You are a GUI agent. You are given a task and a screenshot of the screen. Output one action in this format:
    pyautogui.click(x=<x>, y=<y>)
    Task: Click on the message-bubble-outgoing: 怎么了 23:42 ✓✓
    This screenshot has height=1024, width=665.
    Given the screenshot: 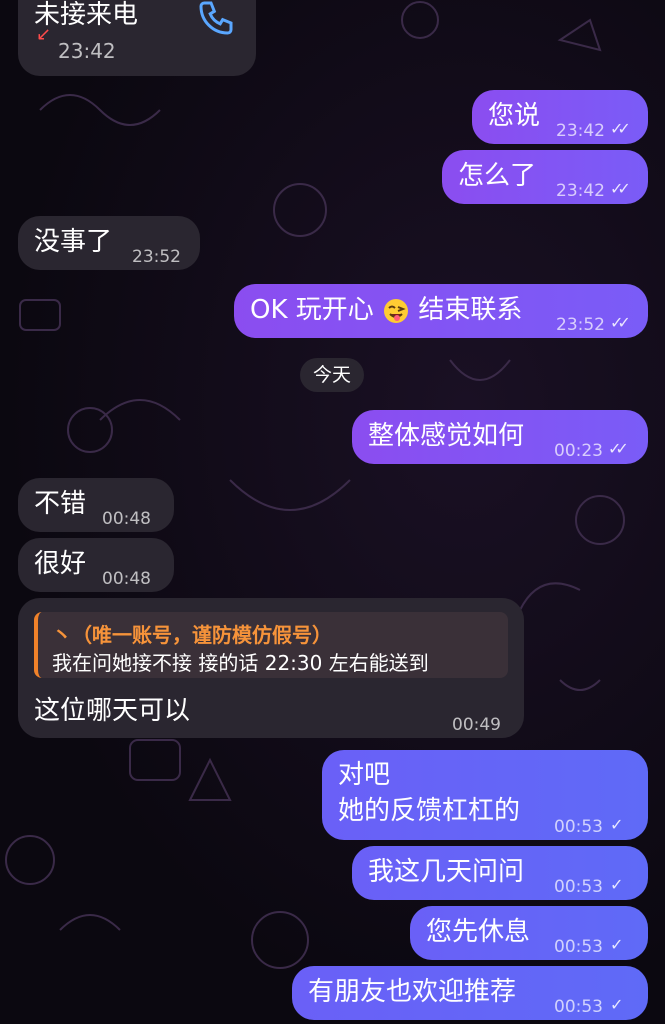 What is the action you would take?
    pyautogui.click(x=545, y=177)
    